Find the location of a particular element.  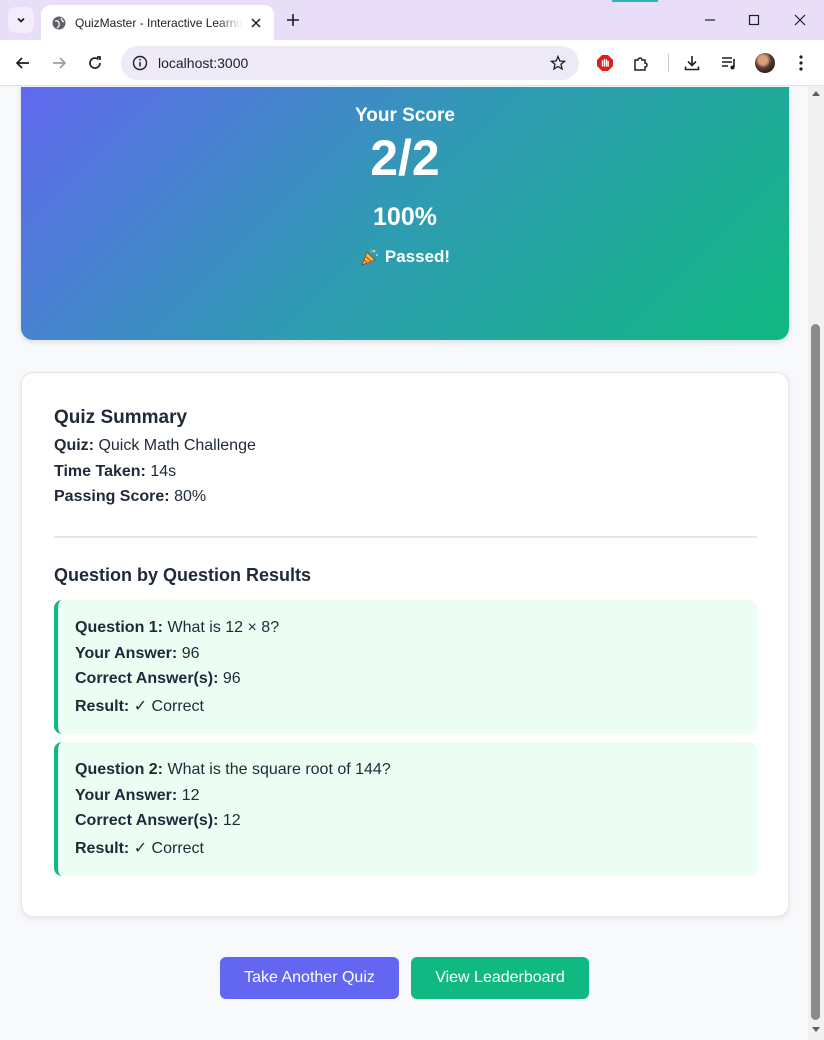

time-label: Time Taken: is located at coordinates (100, 471).